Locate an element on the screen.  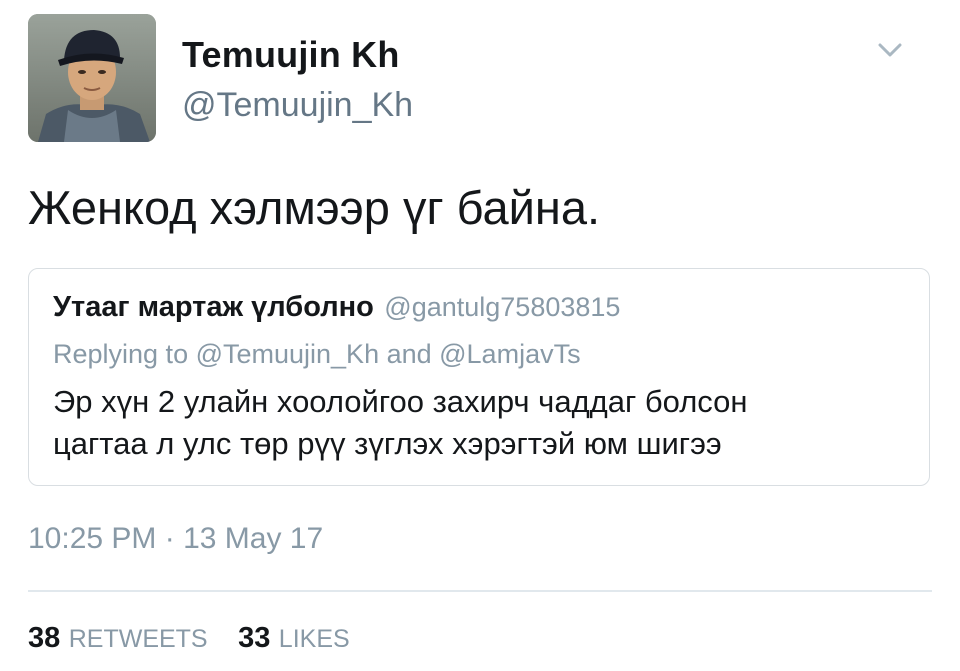
retweets-stat: 38 RETWEETS is located at coordinates (118, 638).